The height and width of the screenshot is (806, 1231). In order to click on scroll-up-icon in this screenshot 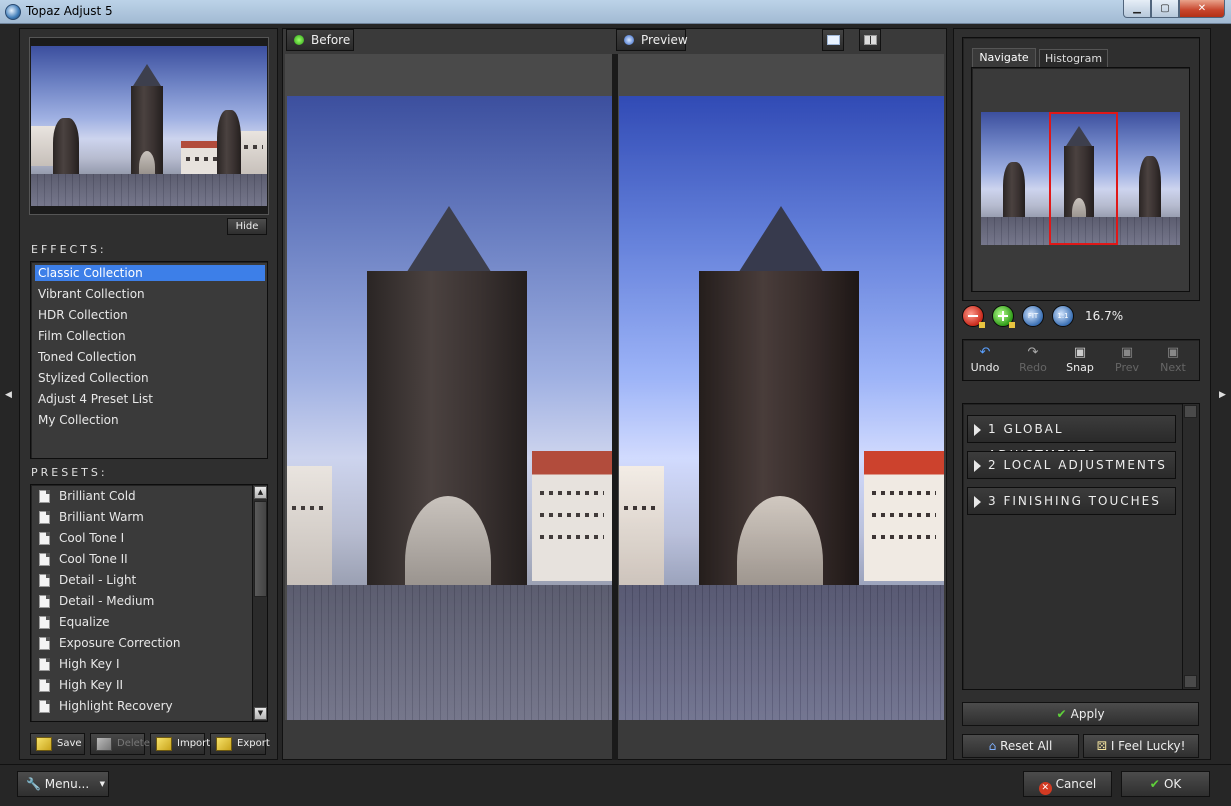, I will do `click(1190, 411)`.